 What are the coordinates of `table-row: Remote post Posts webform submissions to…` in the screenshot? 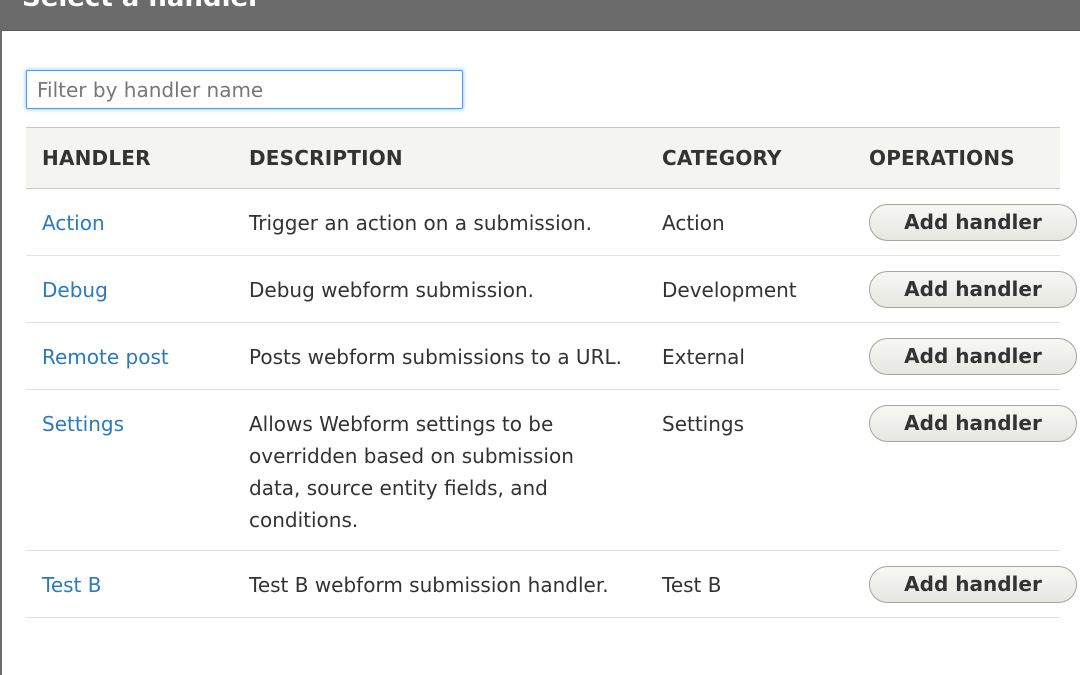 It's located at (551, 356).